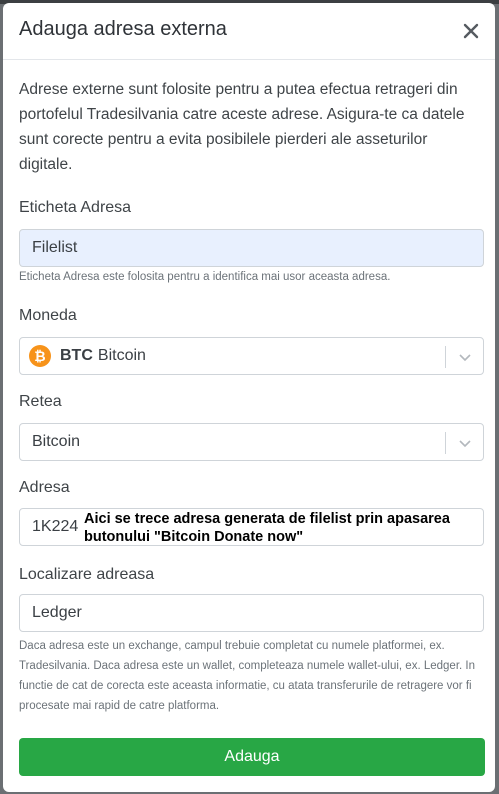  What do you see at coordinates (251, 442) in the screenshot?
I see `network-select: Bitcoin` at bounding box center [251, 442].